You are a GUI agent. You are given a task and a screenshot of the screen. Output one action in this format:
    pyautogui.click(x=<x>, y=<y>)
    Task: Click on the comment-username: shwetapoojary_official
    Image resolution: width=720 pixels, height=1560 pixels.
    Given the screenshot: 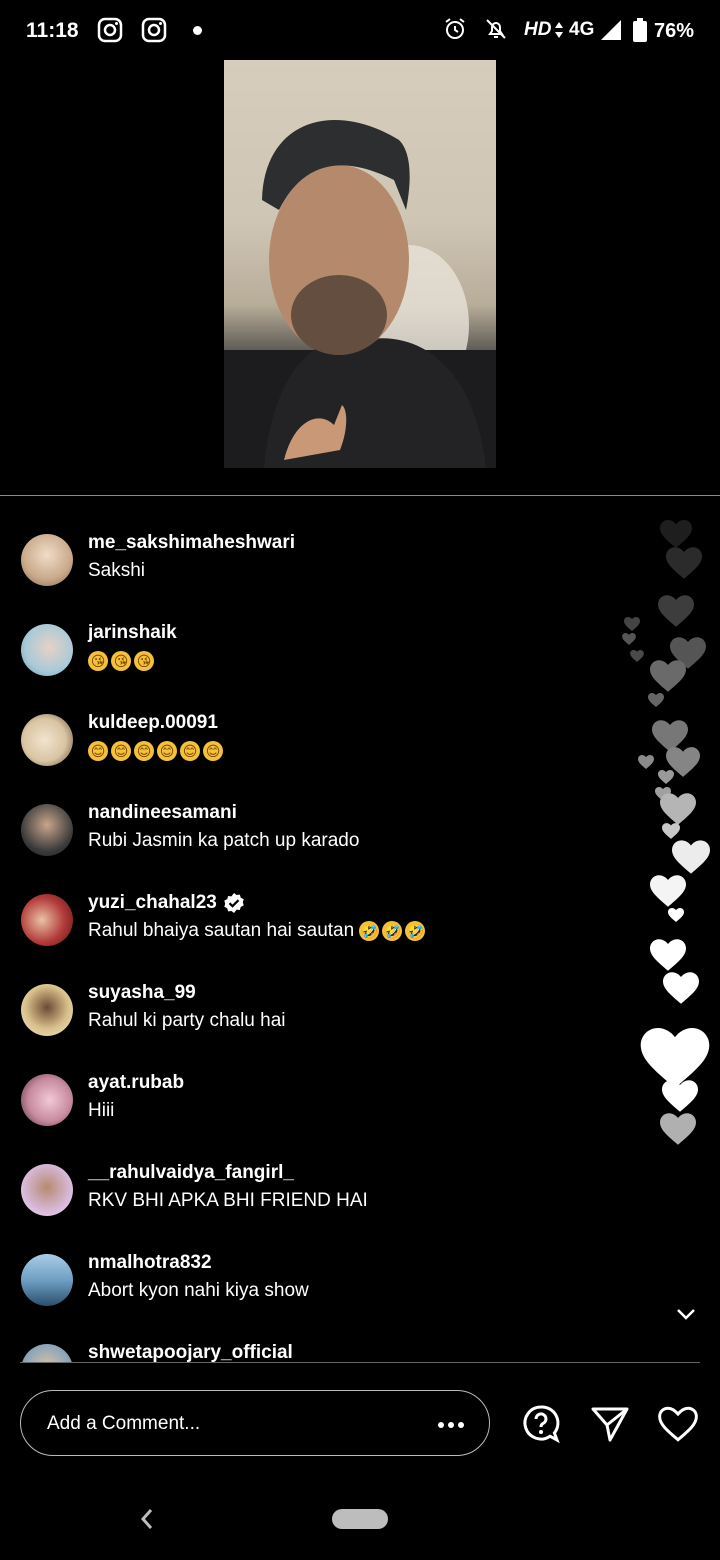 What is the action you would take?
    pyautogui.click(x=190, y=1352)
    